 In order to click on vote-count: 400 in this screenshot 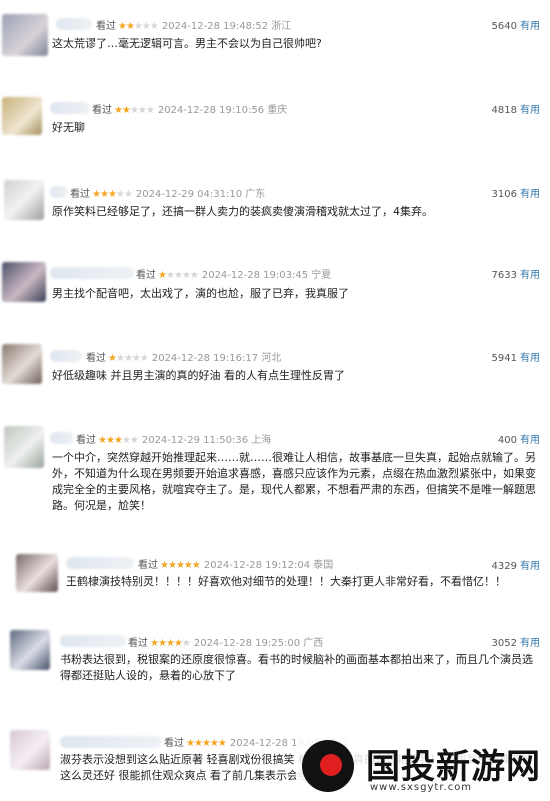, I will do `click(507, 440)`.